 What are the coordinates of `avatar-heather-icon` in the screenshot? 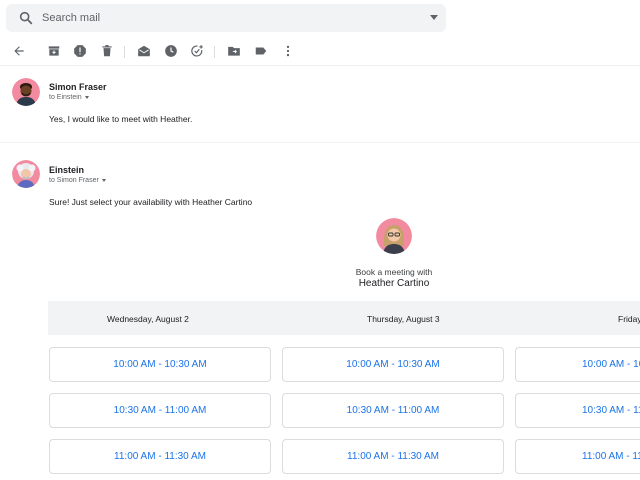 It's located at (394, 236).